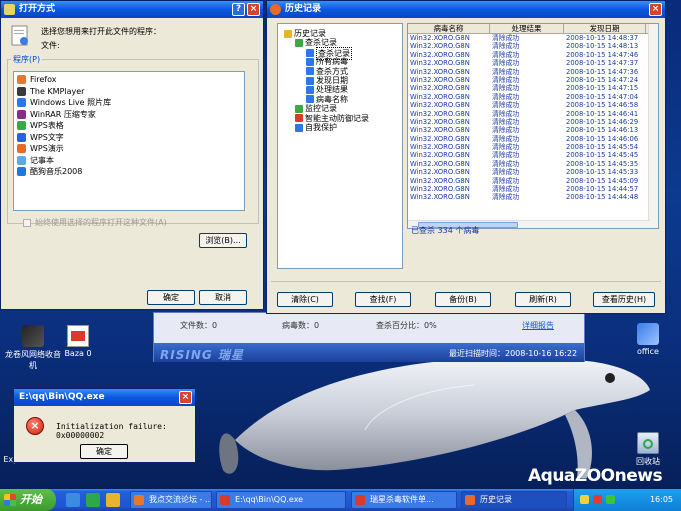  Describe the element at coordinates (73, 500) in the screenshot. I see `quicklaunch-desktop-icon` at that location.